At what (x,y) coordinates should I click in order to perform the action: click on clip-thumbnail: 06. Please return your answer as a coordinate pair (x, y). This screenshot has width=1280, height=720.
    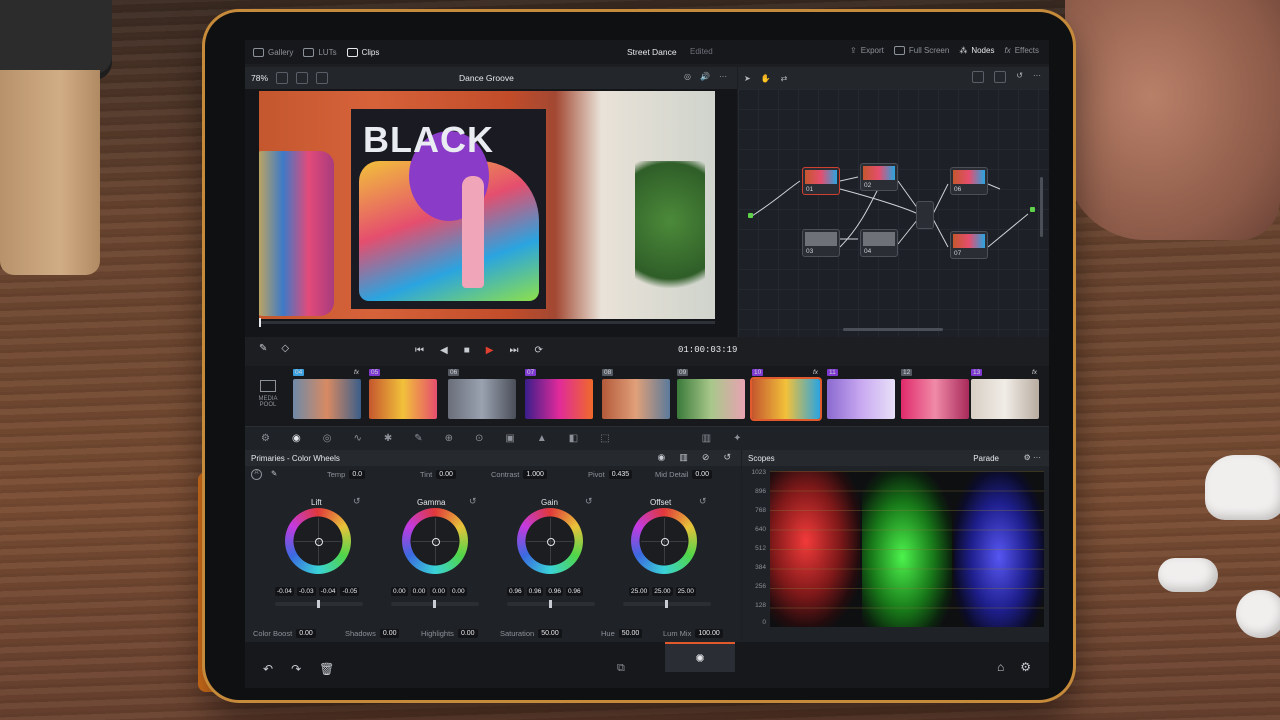
    Looking at the image, I should click on (482, 394).